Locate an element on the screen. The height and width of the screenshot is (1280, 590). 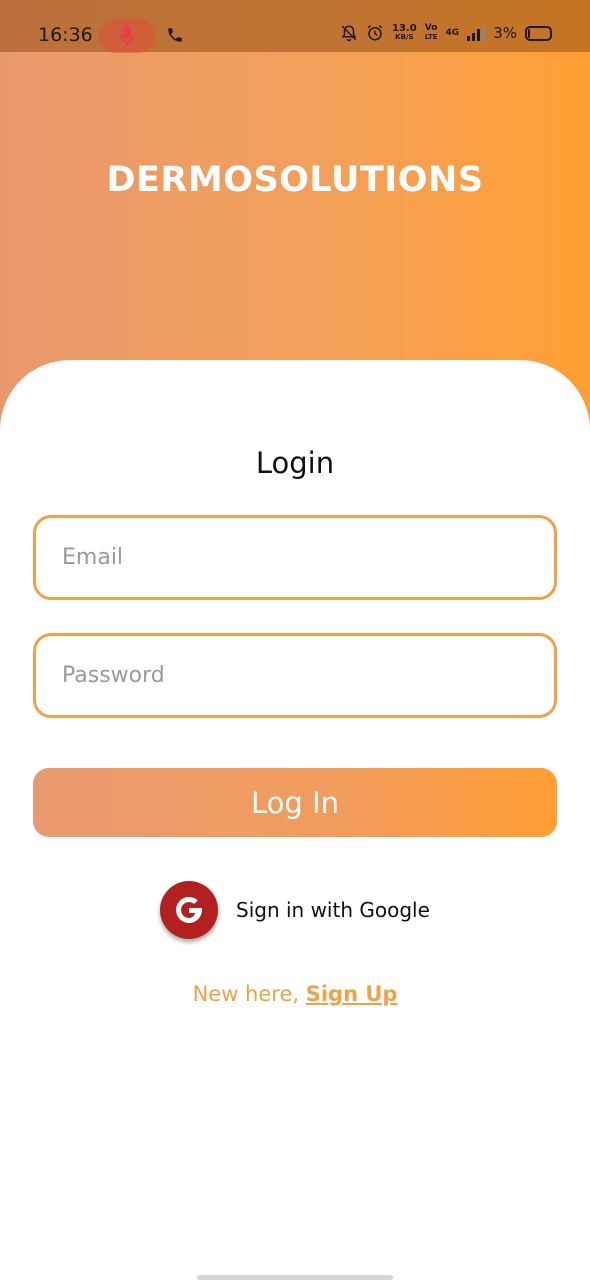
microphone-indicator is located at coordinates (127, 36).